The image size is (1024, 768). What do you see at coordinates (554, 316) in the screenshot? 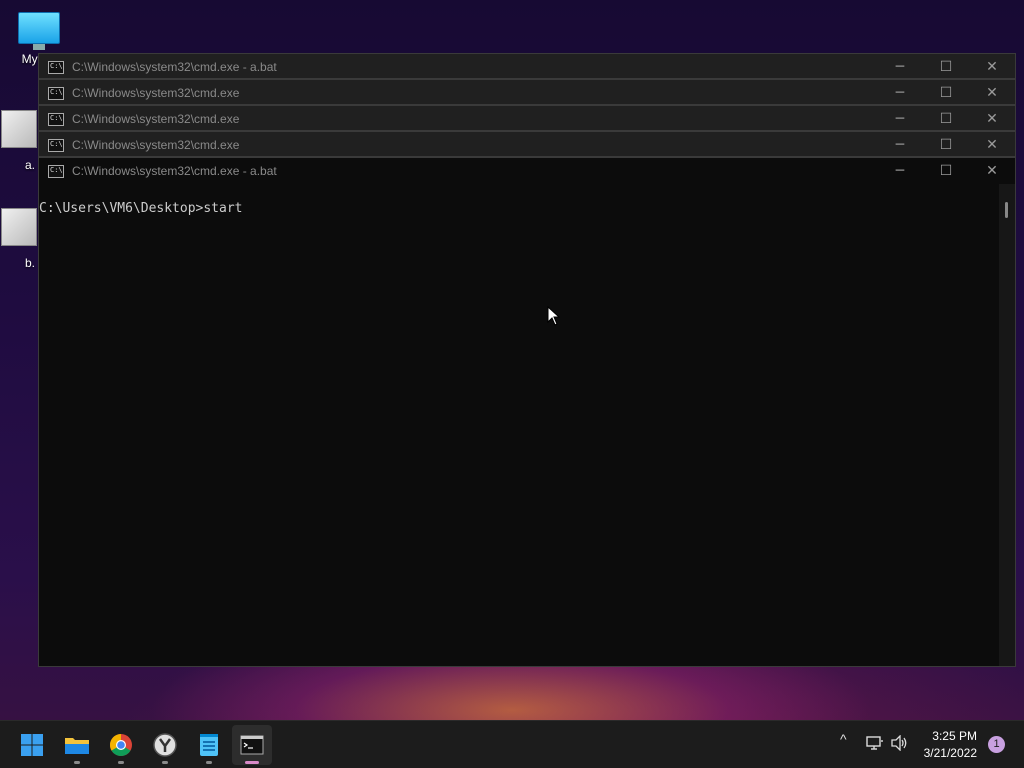
I see `mouse-pointer-icon` at bounding box center [554, 316].